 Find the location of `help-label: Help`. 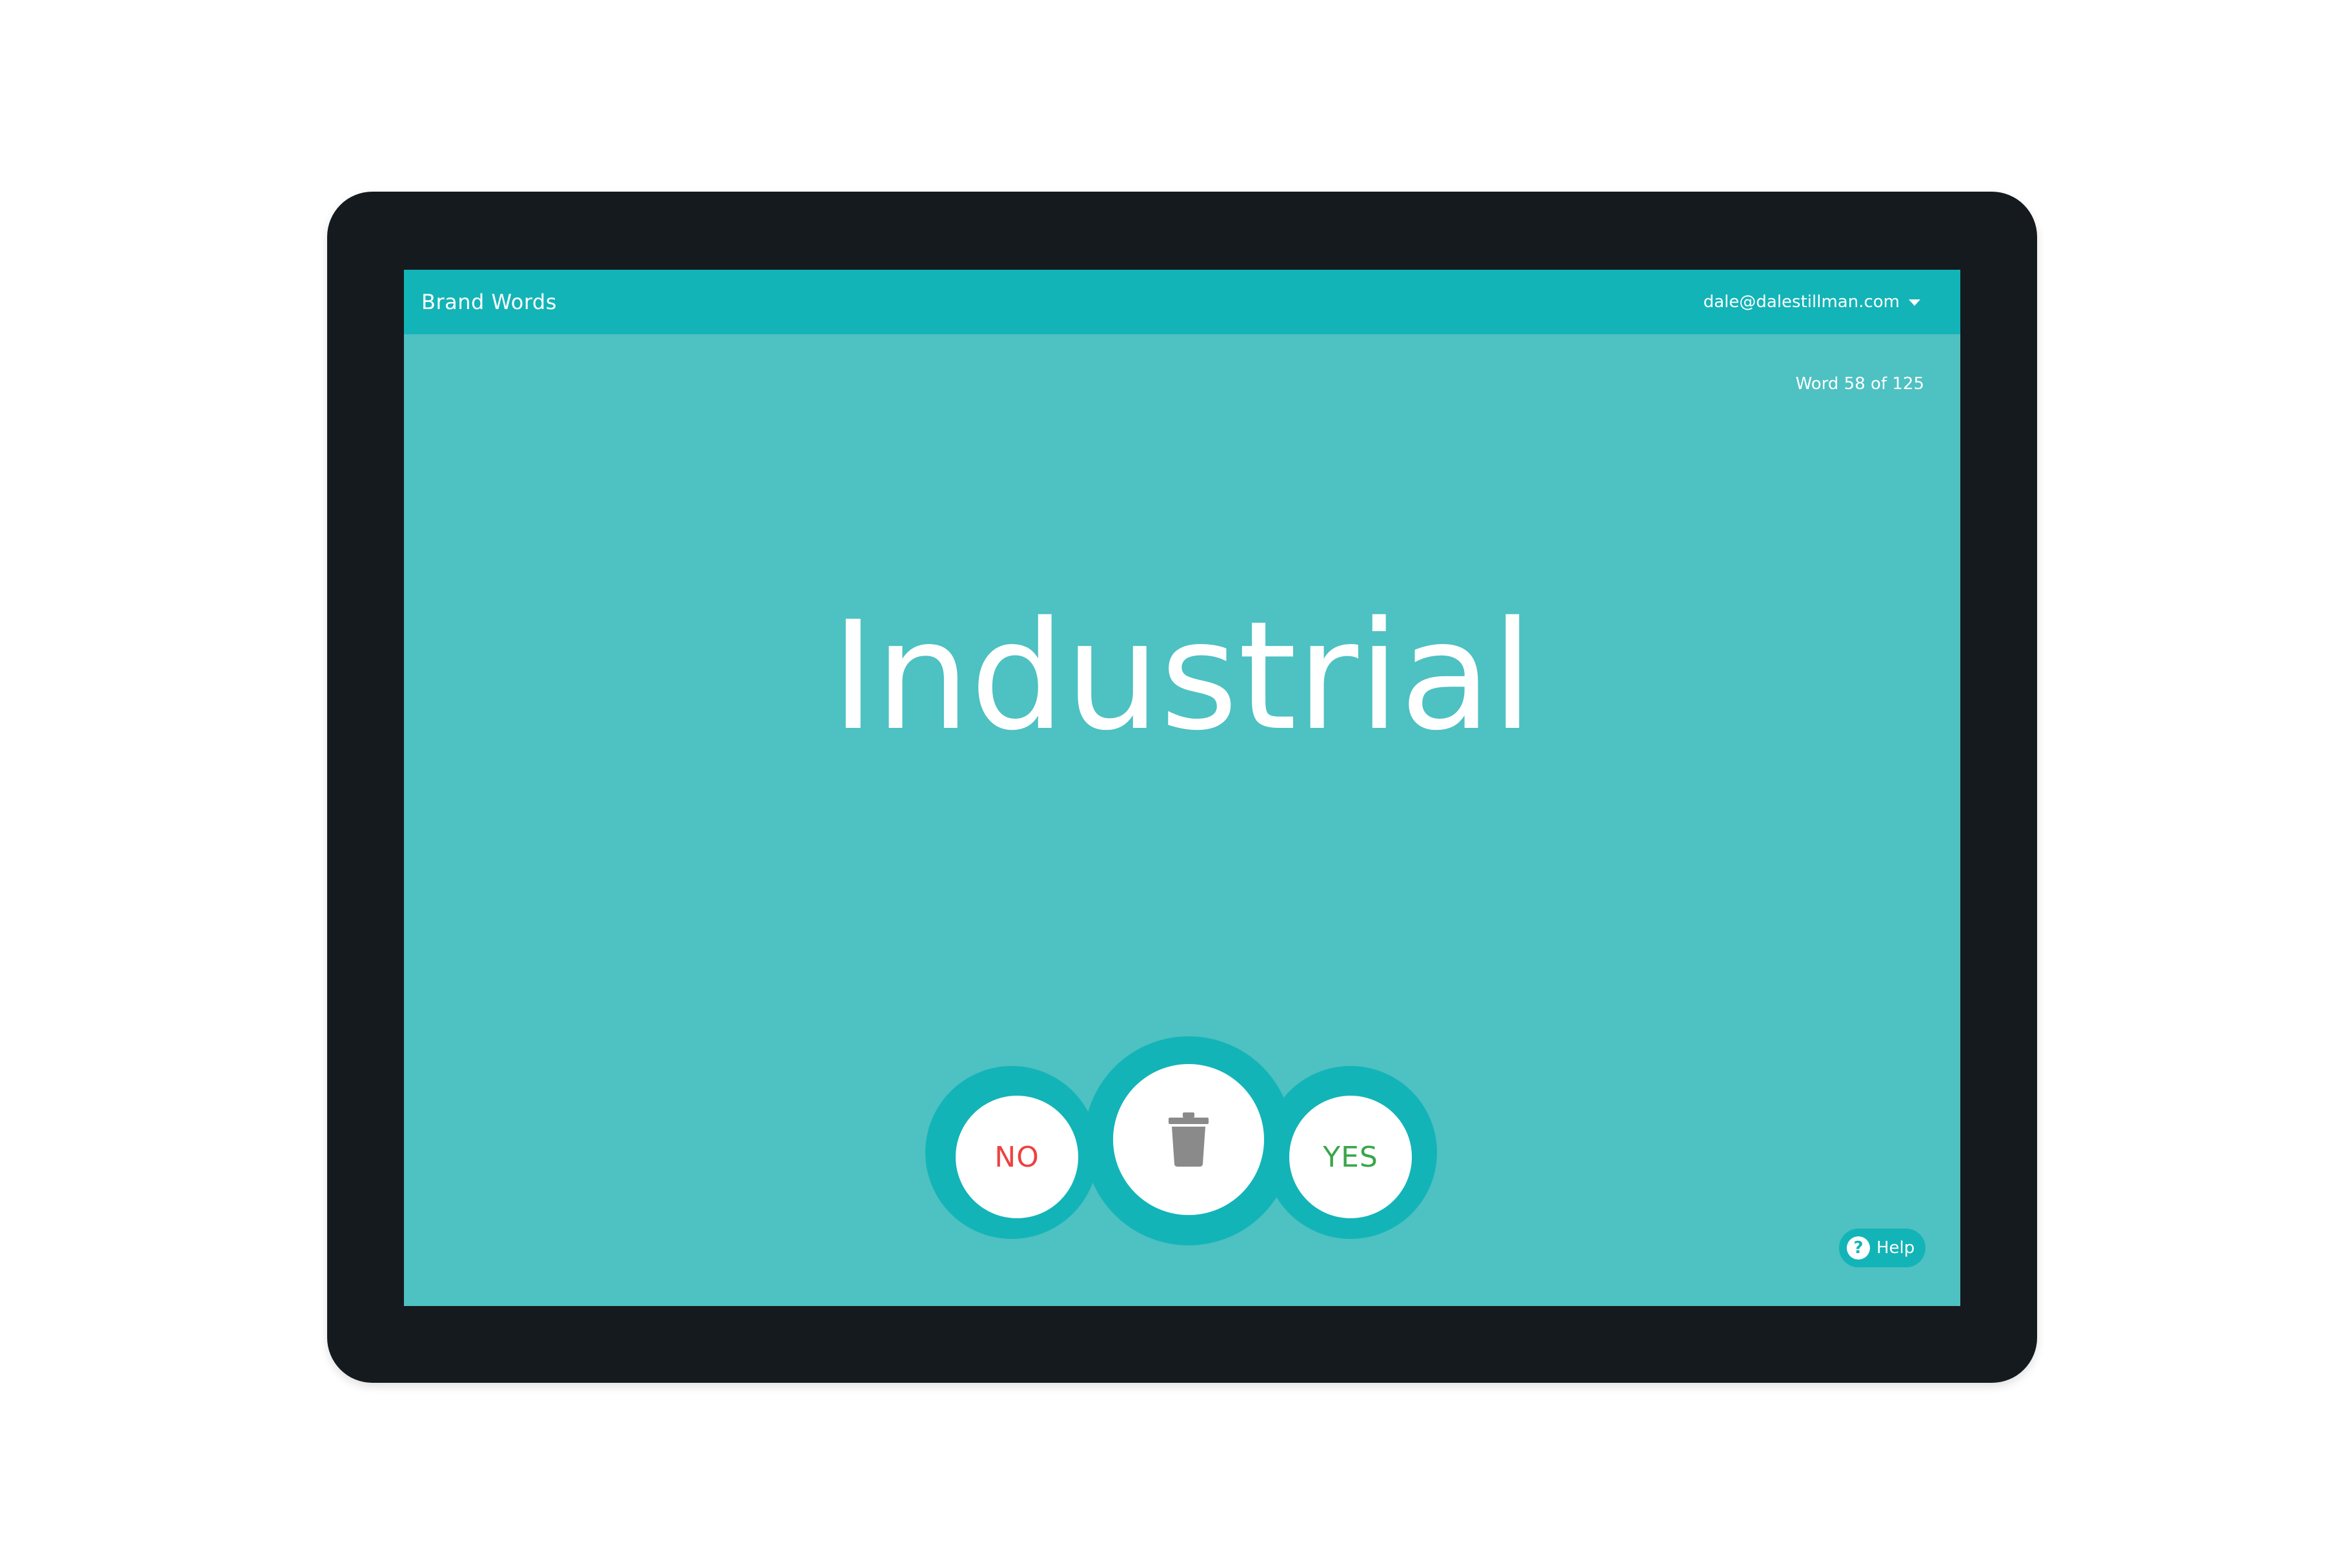

help-label: Help is located at coordinates (1895, 1248).